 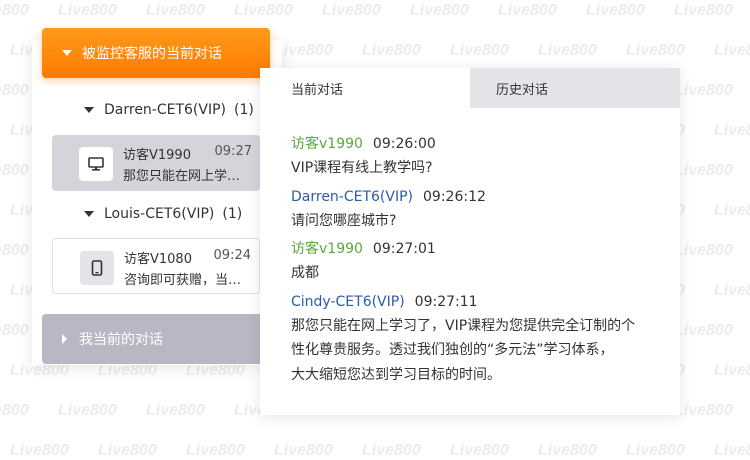 I want to click on conversation-visitor-name: 访客V1990, so click(x=157, y=155).